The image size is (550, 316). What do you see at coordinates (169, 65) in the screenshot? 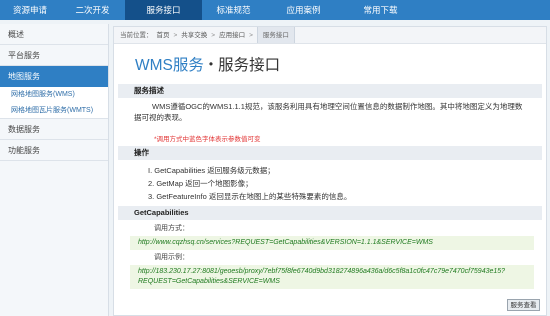
I see `page-title-main: WMS服务` at bounding box center [169, 65].